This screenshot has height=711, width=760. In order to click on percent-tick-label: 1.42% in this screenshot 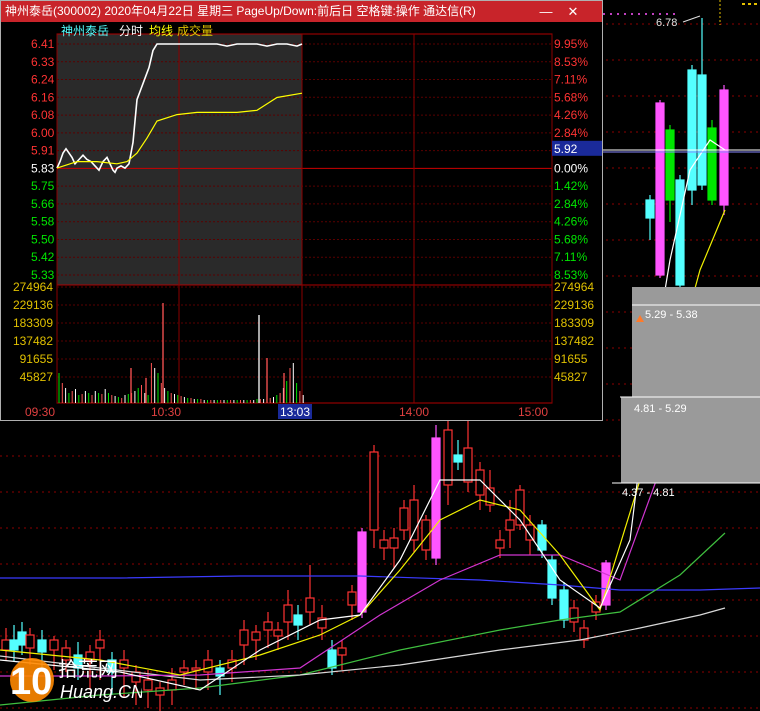, I will do `click(571, 186)`.